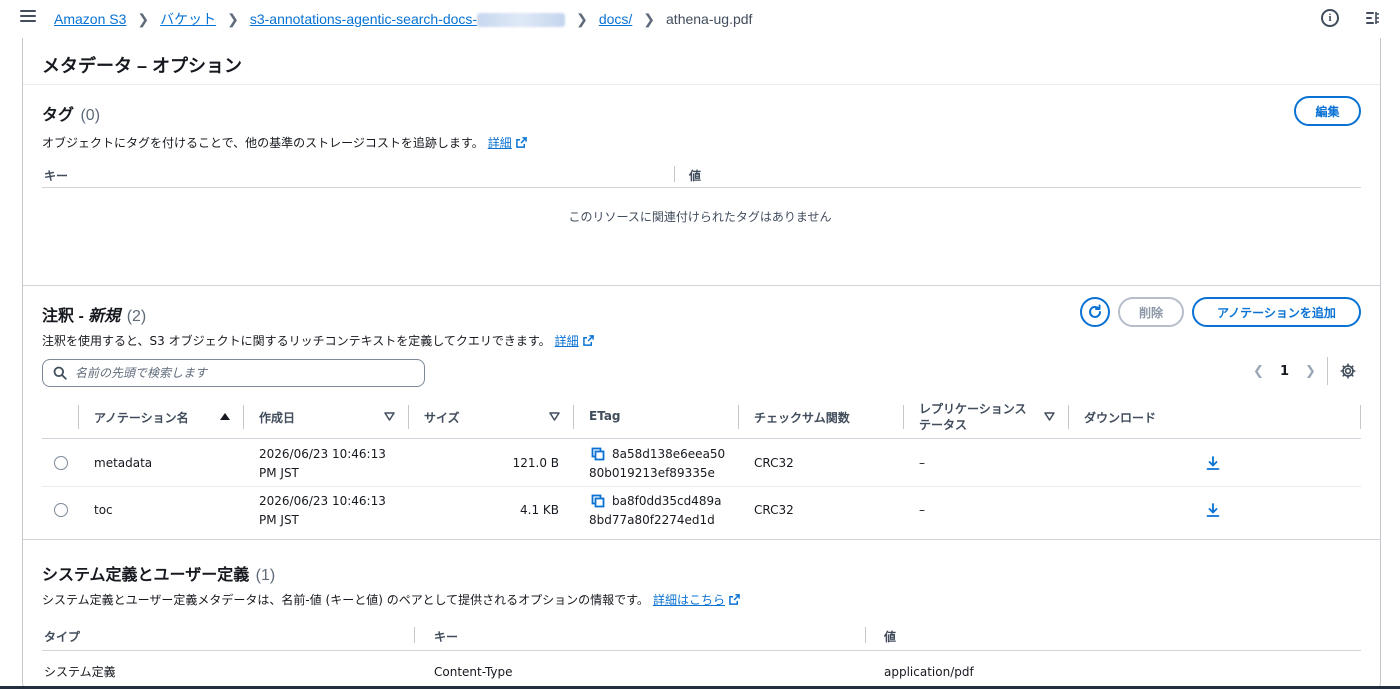 This screenshot has height=689, width=1400. I want to click on annotations-count: (2), so click(136, 316).